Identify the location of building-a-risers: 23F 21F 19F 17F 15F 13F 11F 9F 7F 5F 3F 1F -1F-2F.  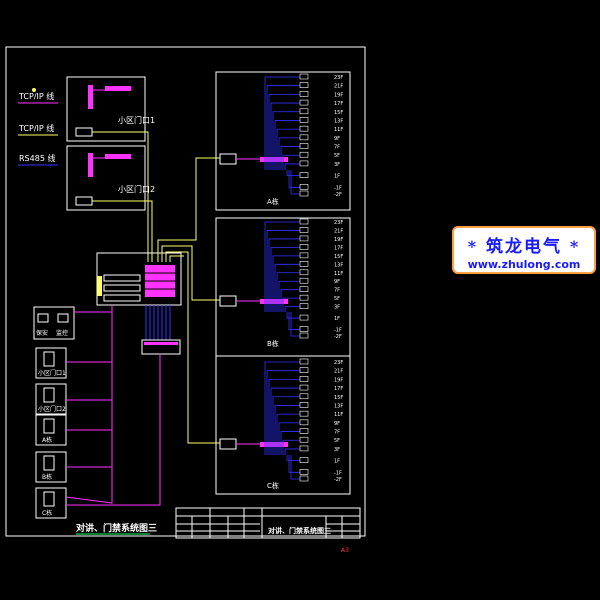
(303, 135).